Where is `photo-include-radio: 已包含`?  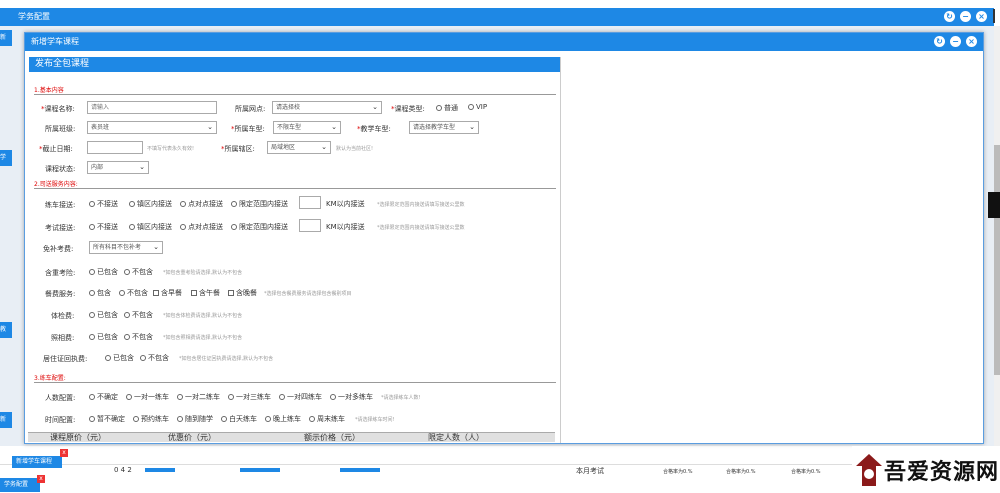 photo-include-radio: 已包含 is located at coordinates (103, 337).